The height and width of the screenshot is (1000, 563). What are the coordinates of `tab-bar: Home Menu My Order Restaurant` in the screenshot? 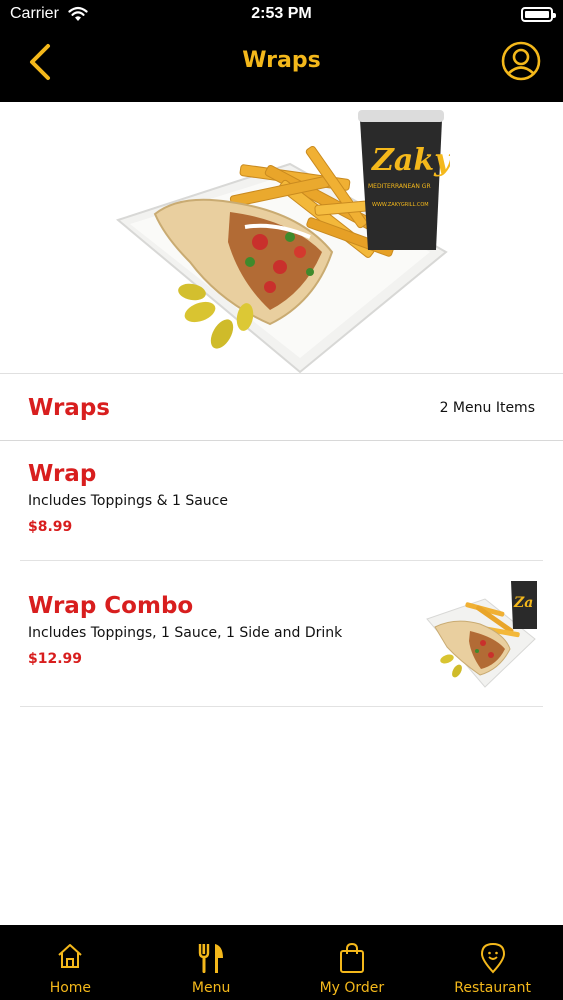 It's located at (281, 962).